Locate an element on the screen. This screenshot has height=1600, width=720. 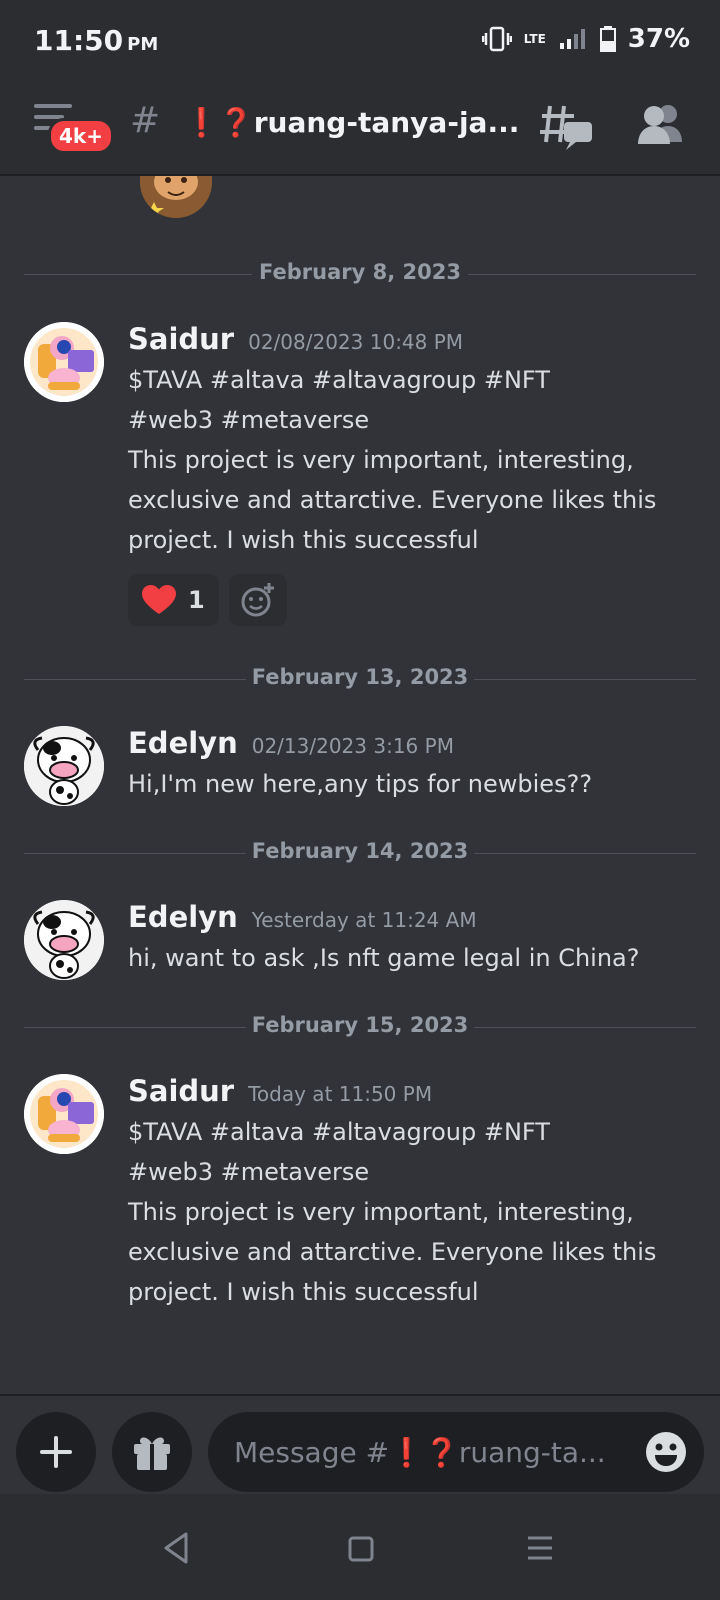
gift-icon is located at coordinates (152, 1453).